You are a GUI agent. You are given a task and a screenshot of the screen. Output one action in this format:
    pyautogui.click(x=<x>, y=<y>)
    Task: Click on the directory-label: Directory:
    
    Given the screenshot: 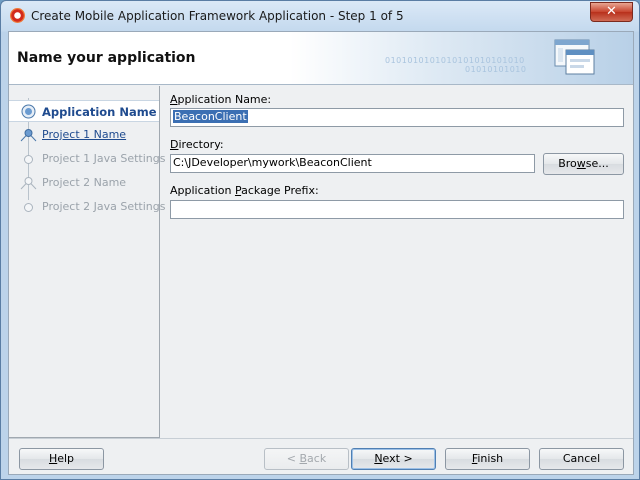 What is the action you would take?
    pyautogui.click(x=197, y=144)
    